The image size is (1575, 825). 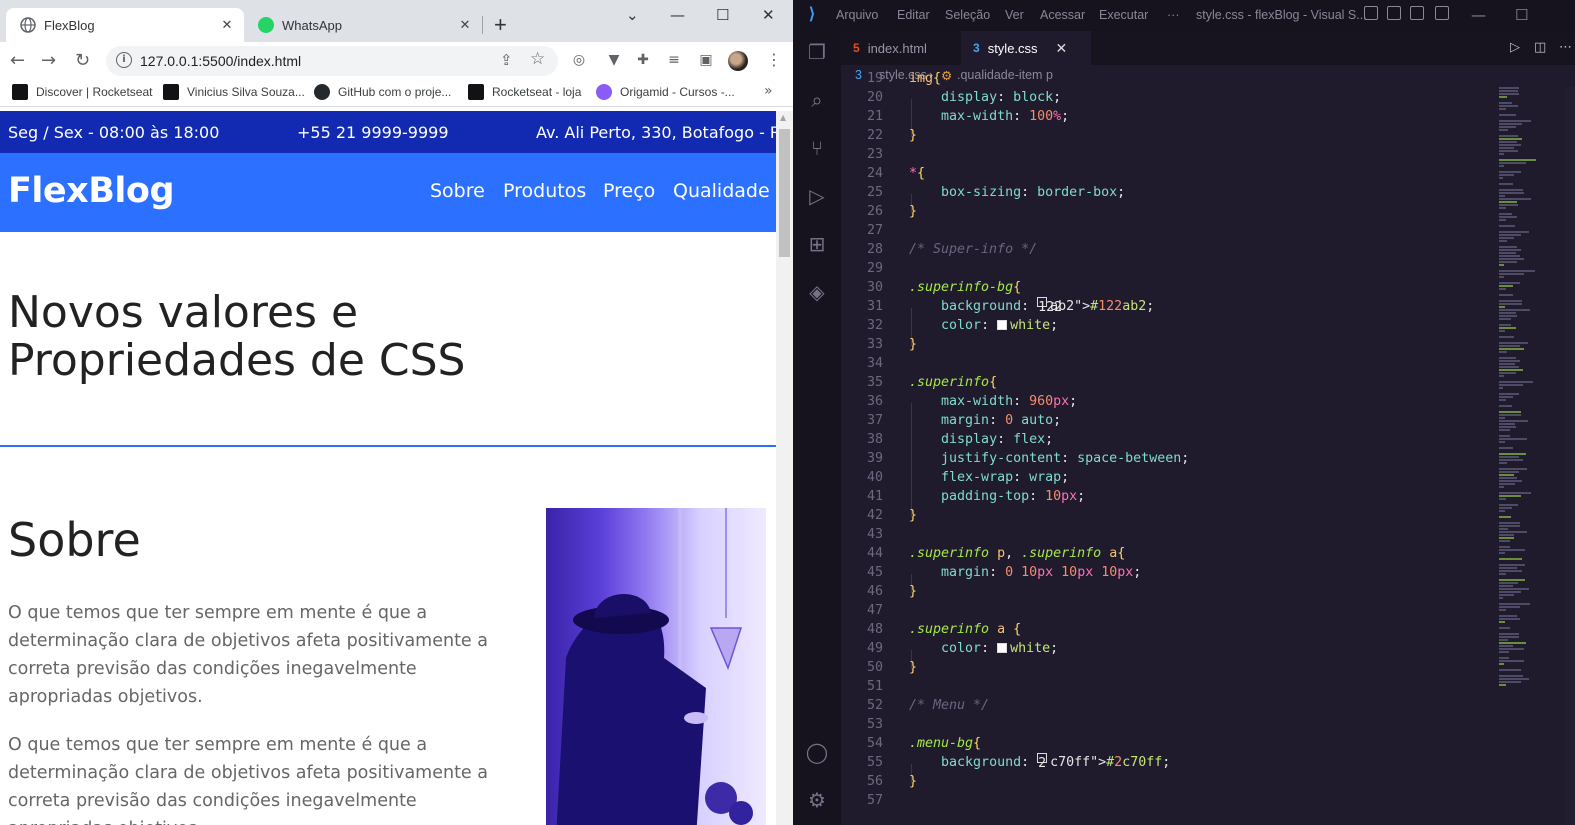 I want to click on toggle-panel-icon, so click(x=1394, y=13).